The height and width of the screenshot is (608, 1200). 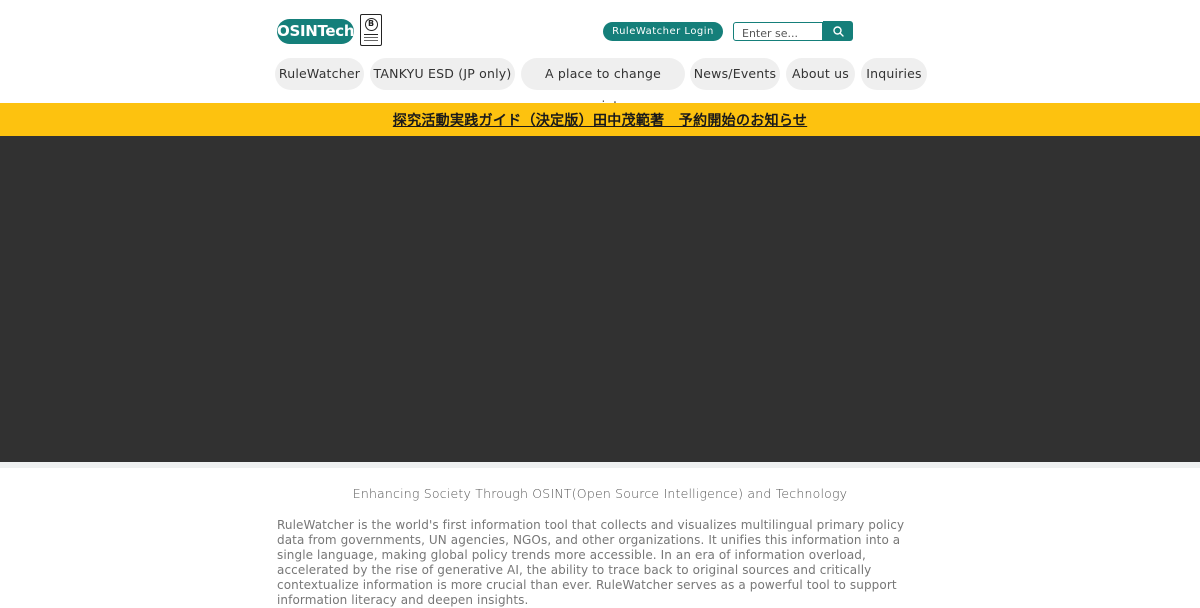 I want to click on search-input, so click(x=778, y=31).